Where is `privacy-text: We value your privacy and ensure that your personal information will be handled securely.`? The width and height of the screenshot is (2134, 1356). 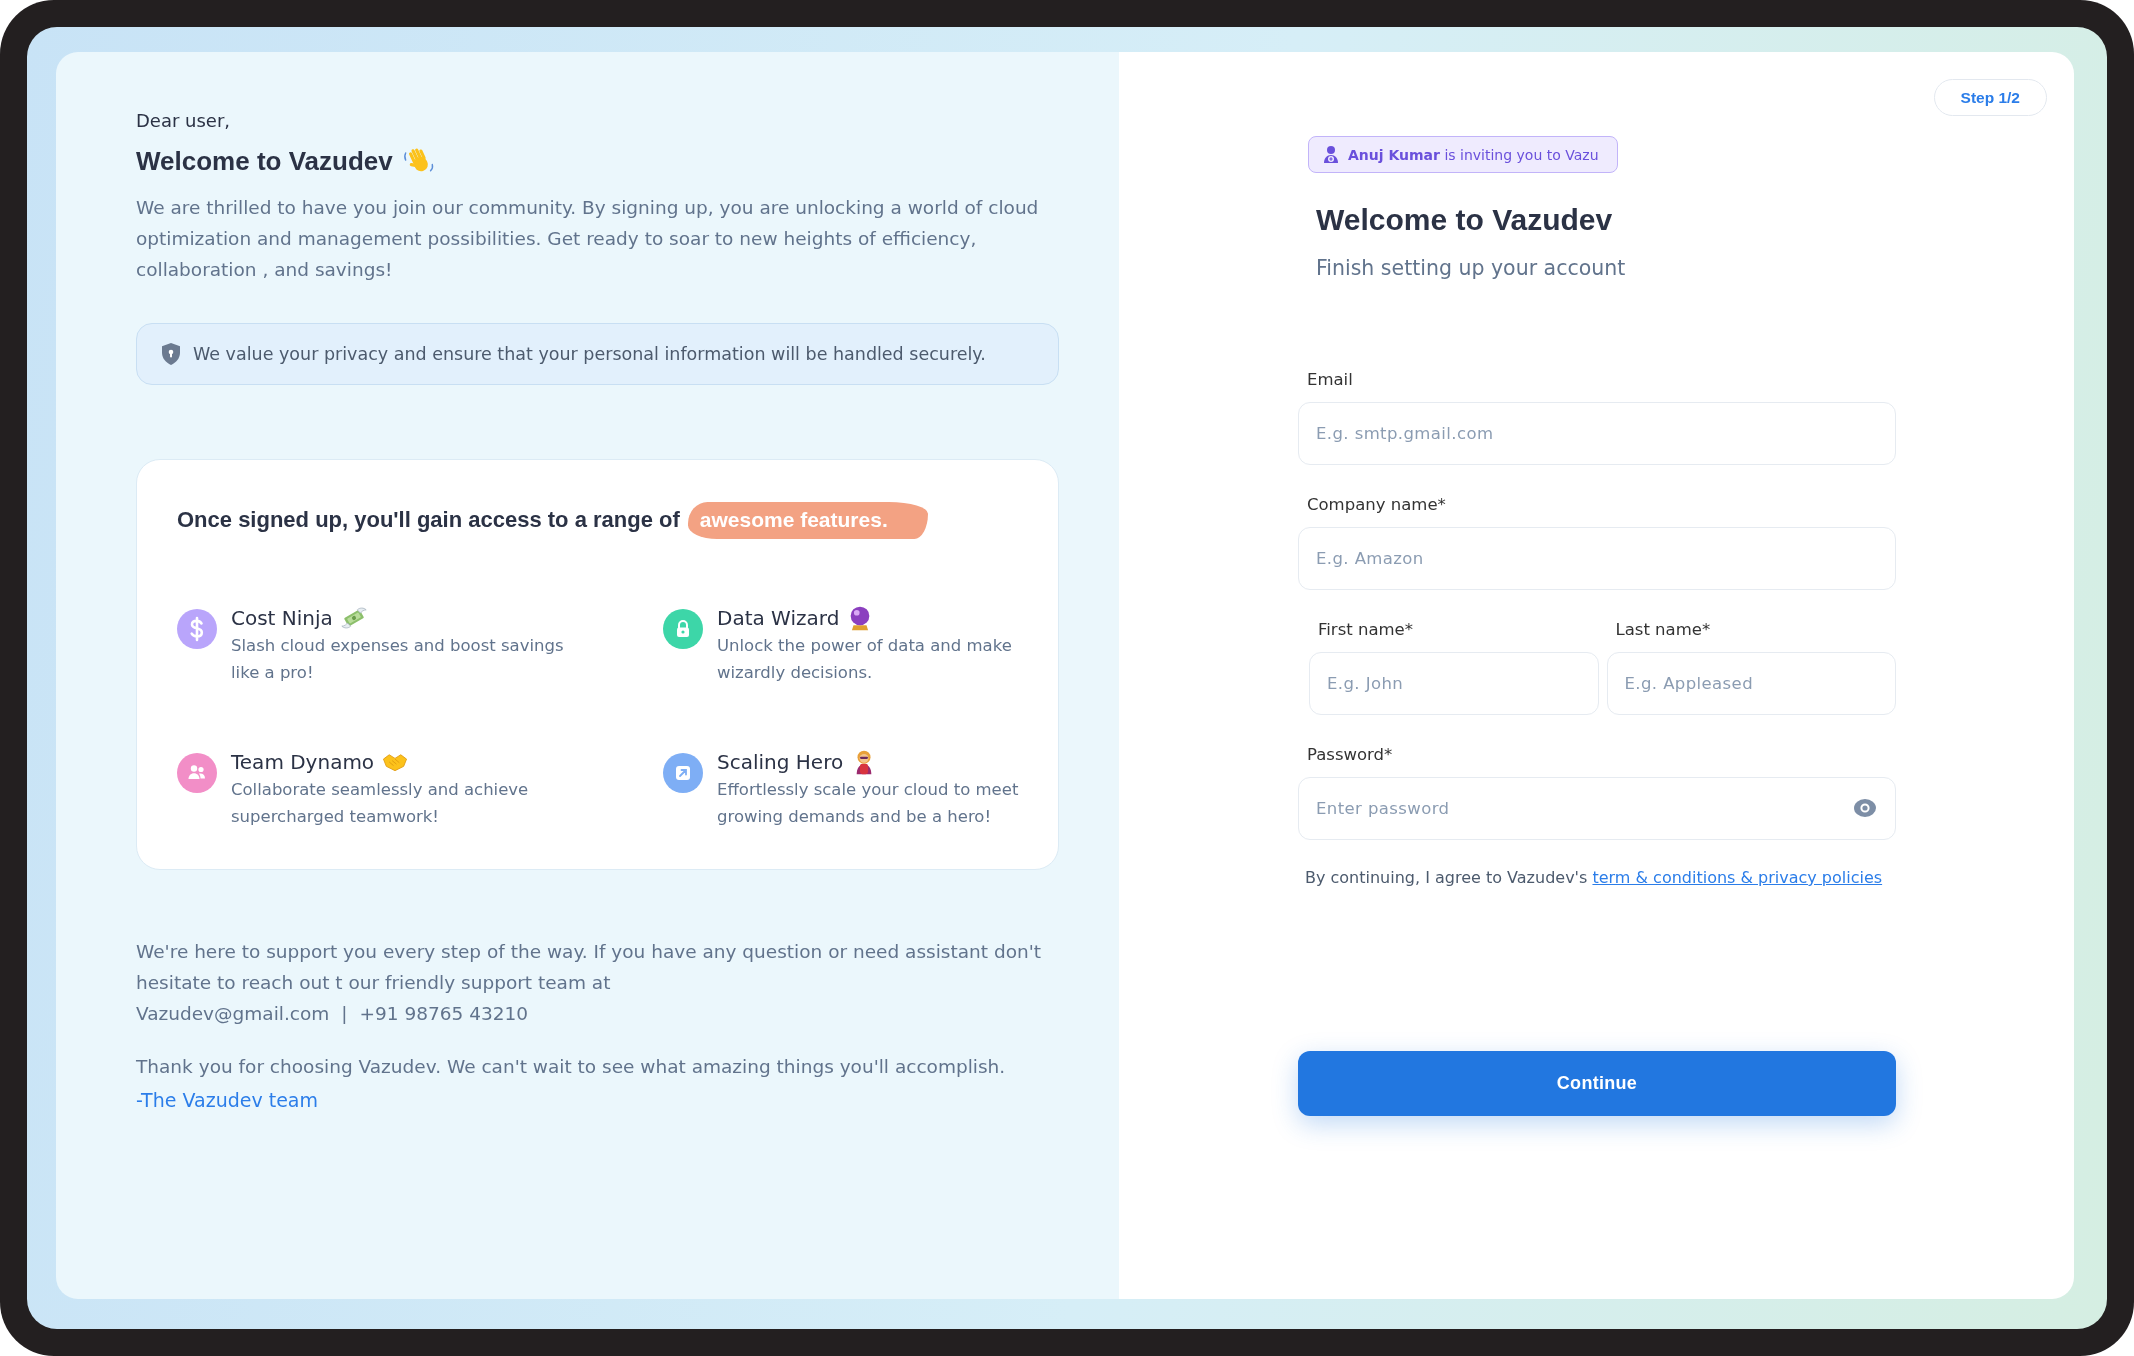 privacy-text: We value your privacy and ensure that your personal information will be handled securely. is located at coordinates (589, 354).